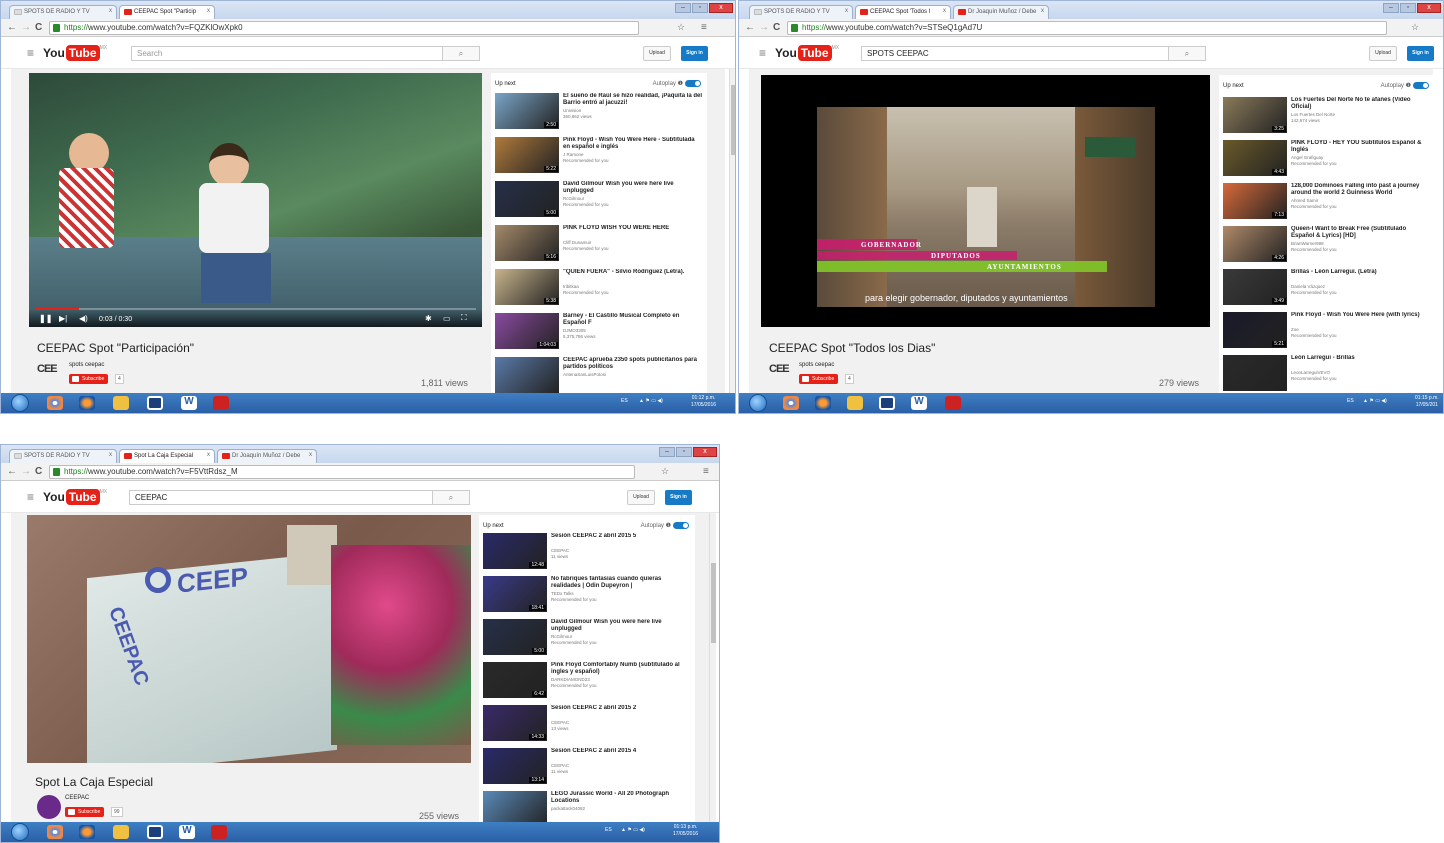 Image resolution: width=1444 pixels, height=843 pixels. I want to click on subscribe-button: Subscribe, so click(89, 379).